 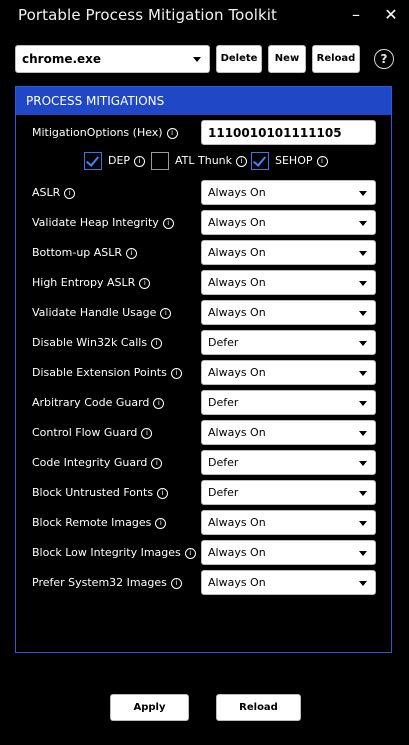 I want to click on validate-heap-integrity-label: Validate Heap Integrity i, so click(x=103, y=222).